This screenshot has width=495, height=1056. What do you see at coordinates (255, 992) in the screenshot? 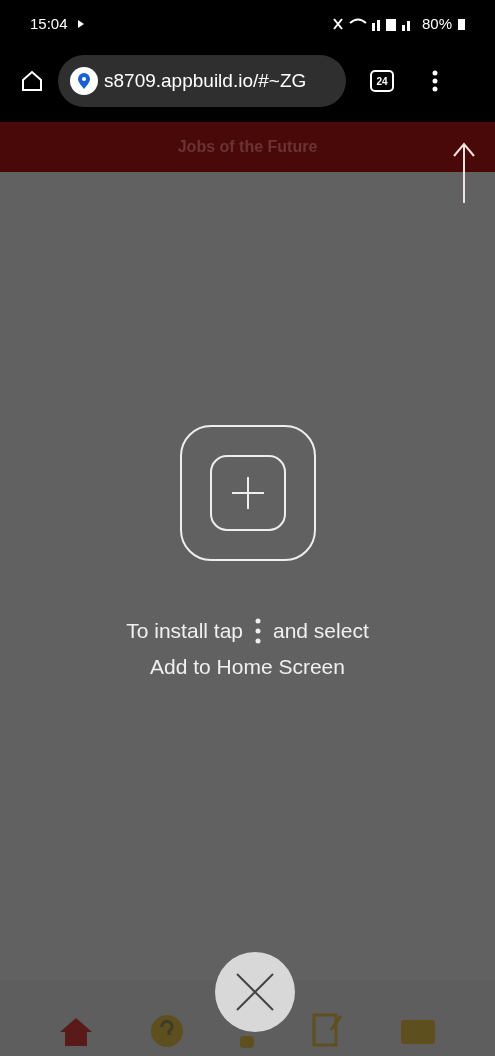
I see `close-icon` at bounding box center [255, 992].